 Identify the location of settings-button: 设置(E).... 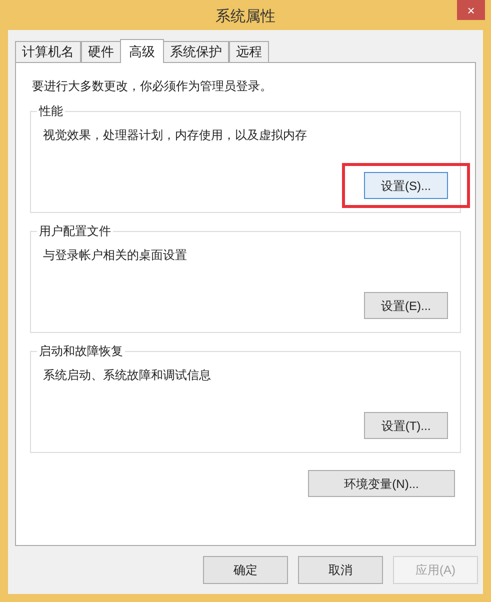
(406, 305).